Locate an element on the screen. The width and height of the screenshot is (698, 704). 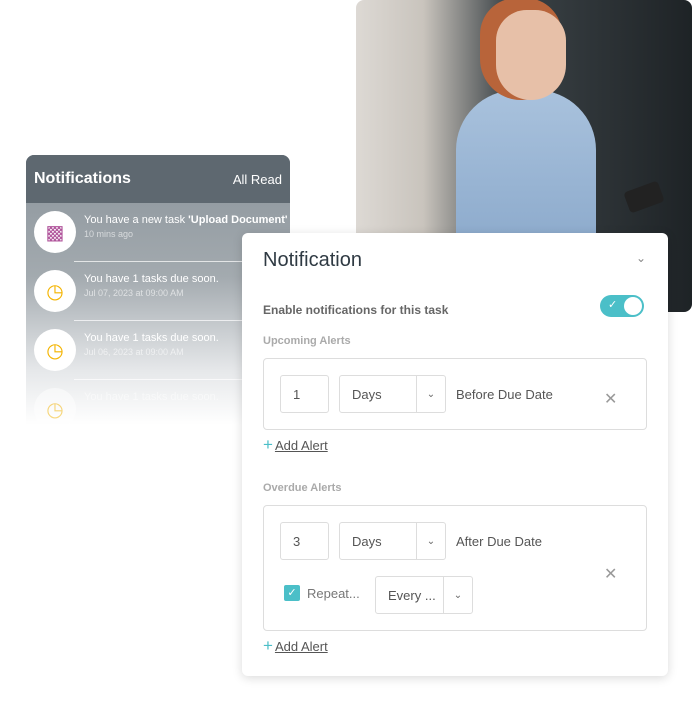
phone is located at coordinates (644, 197).